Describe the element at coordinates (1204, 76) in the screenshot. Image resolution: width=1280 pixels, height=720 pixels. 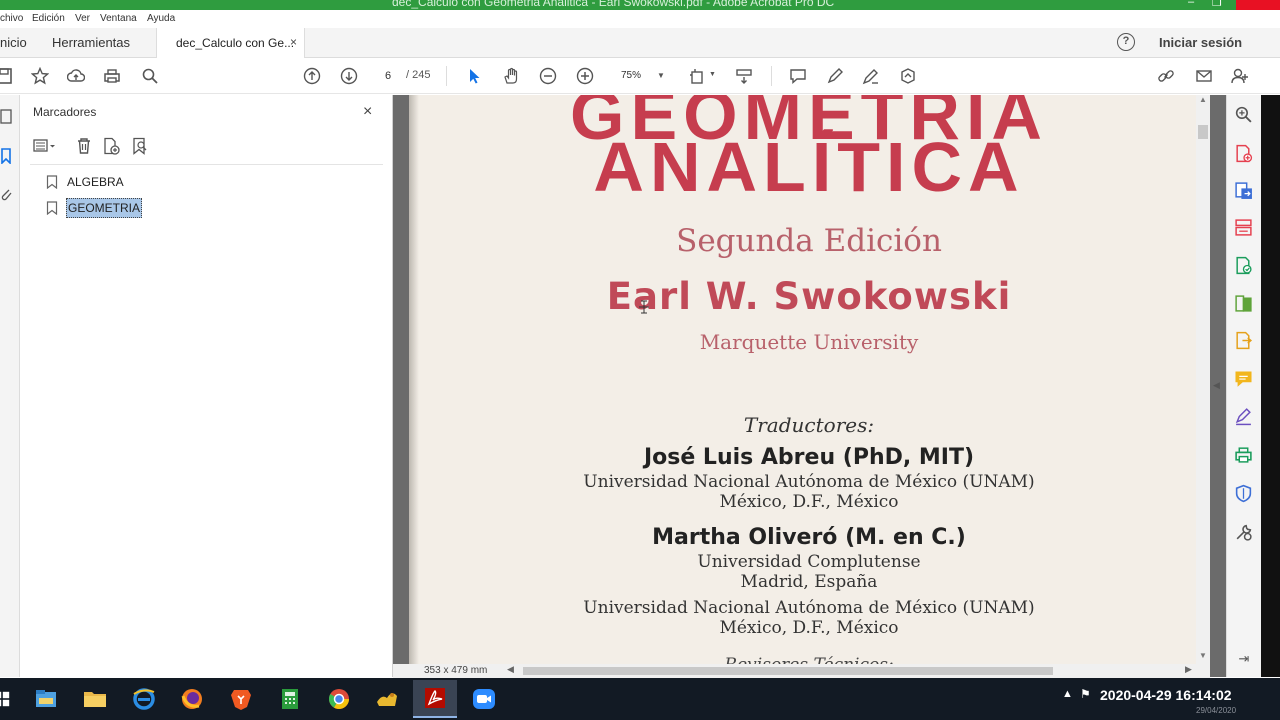
I see `email-icon` at that location.